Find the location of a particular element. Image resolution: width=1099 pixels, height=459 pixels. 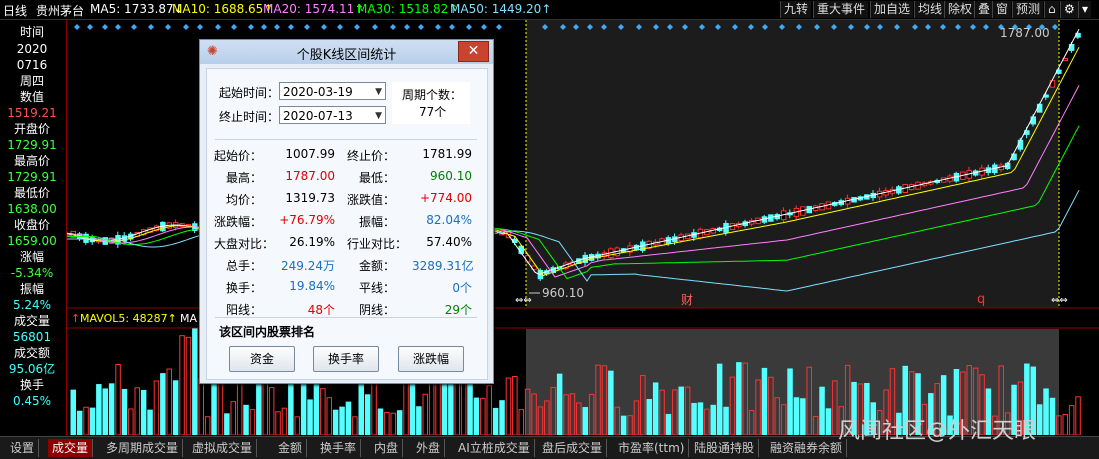

volume-value: 56801 is located at coordinates (32, 337).